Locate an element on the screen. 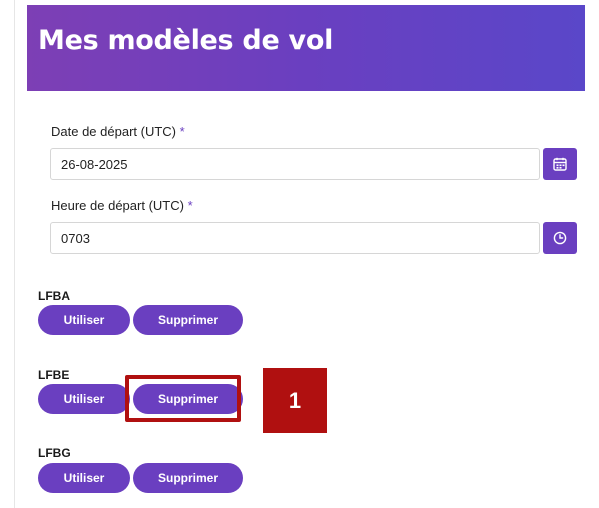 The image size is (599, 508). template-name-lfba: LFBA is located at coordinates (54, 296).